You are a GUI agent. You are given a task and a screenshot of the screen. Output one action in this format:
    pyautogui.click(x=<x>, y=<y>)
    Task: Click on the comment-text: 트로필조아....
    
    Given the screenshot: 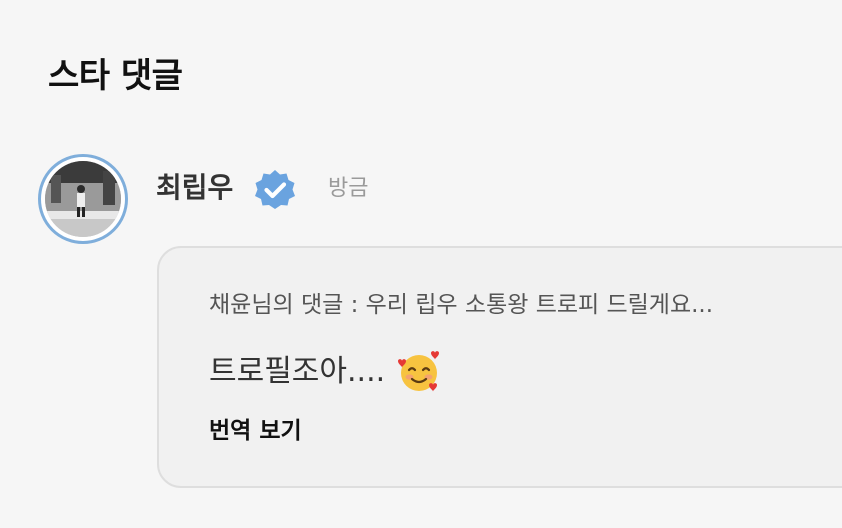 What is the action you would take?
    pyautogui.click(x=297, y=371)
    